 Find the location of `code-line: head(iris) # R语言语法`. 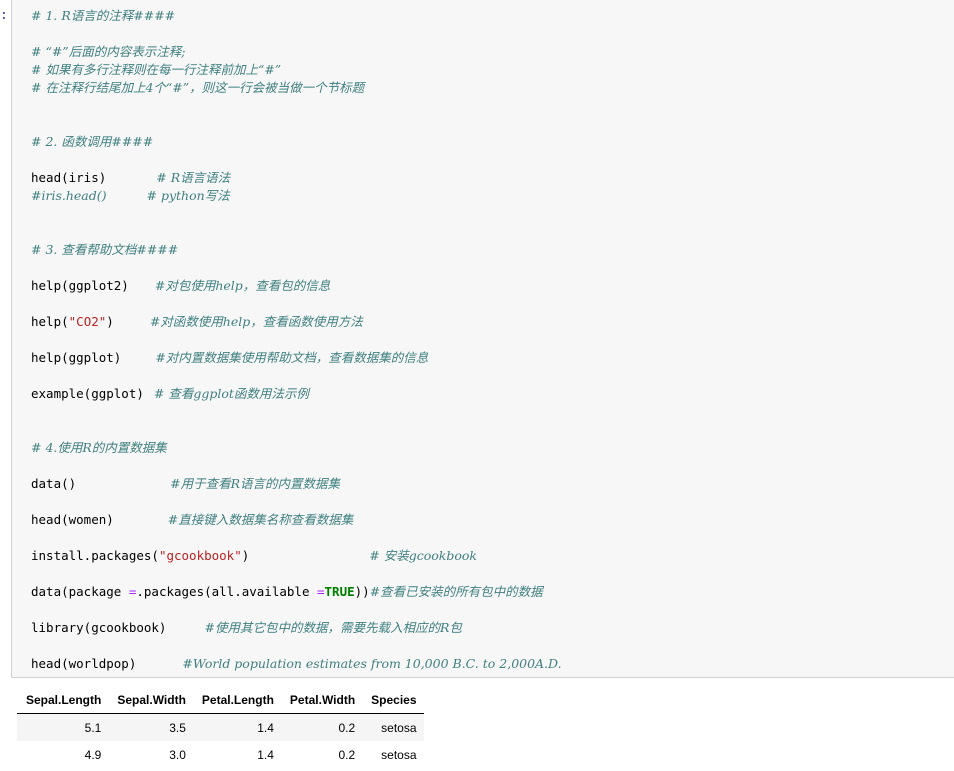

code-line: head(iris) # R语言语法 is located at coordinates (130, 178).